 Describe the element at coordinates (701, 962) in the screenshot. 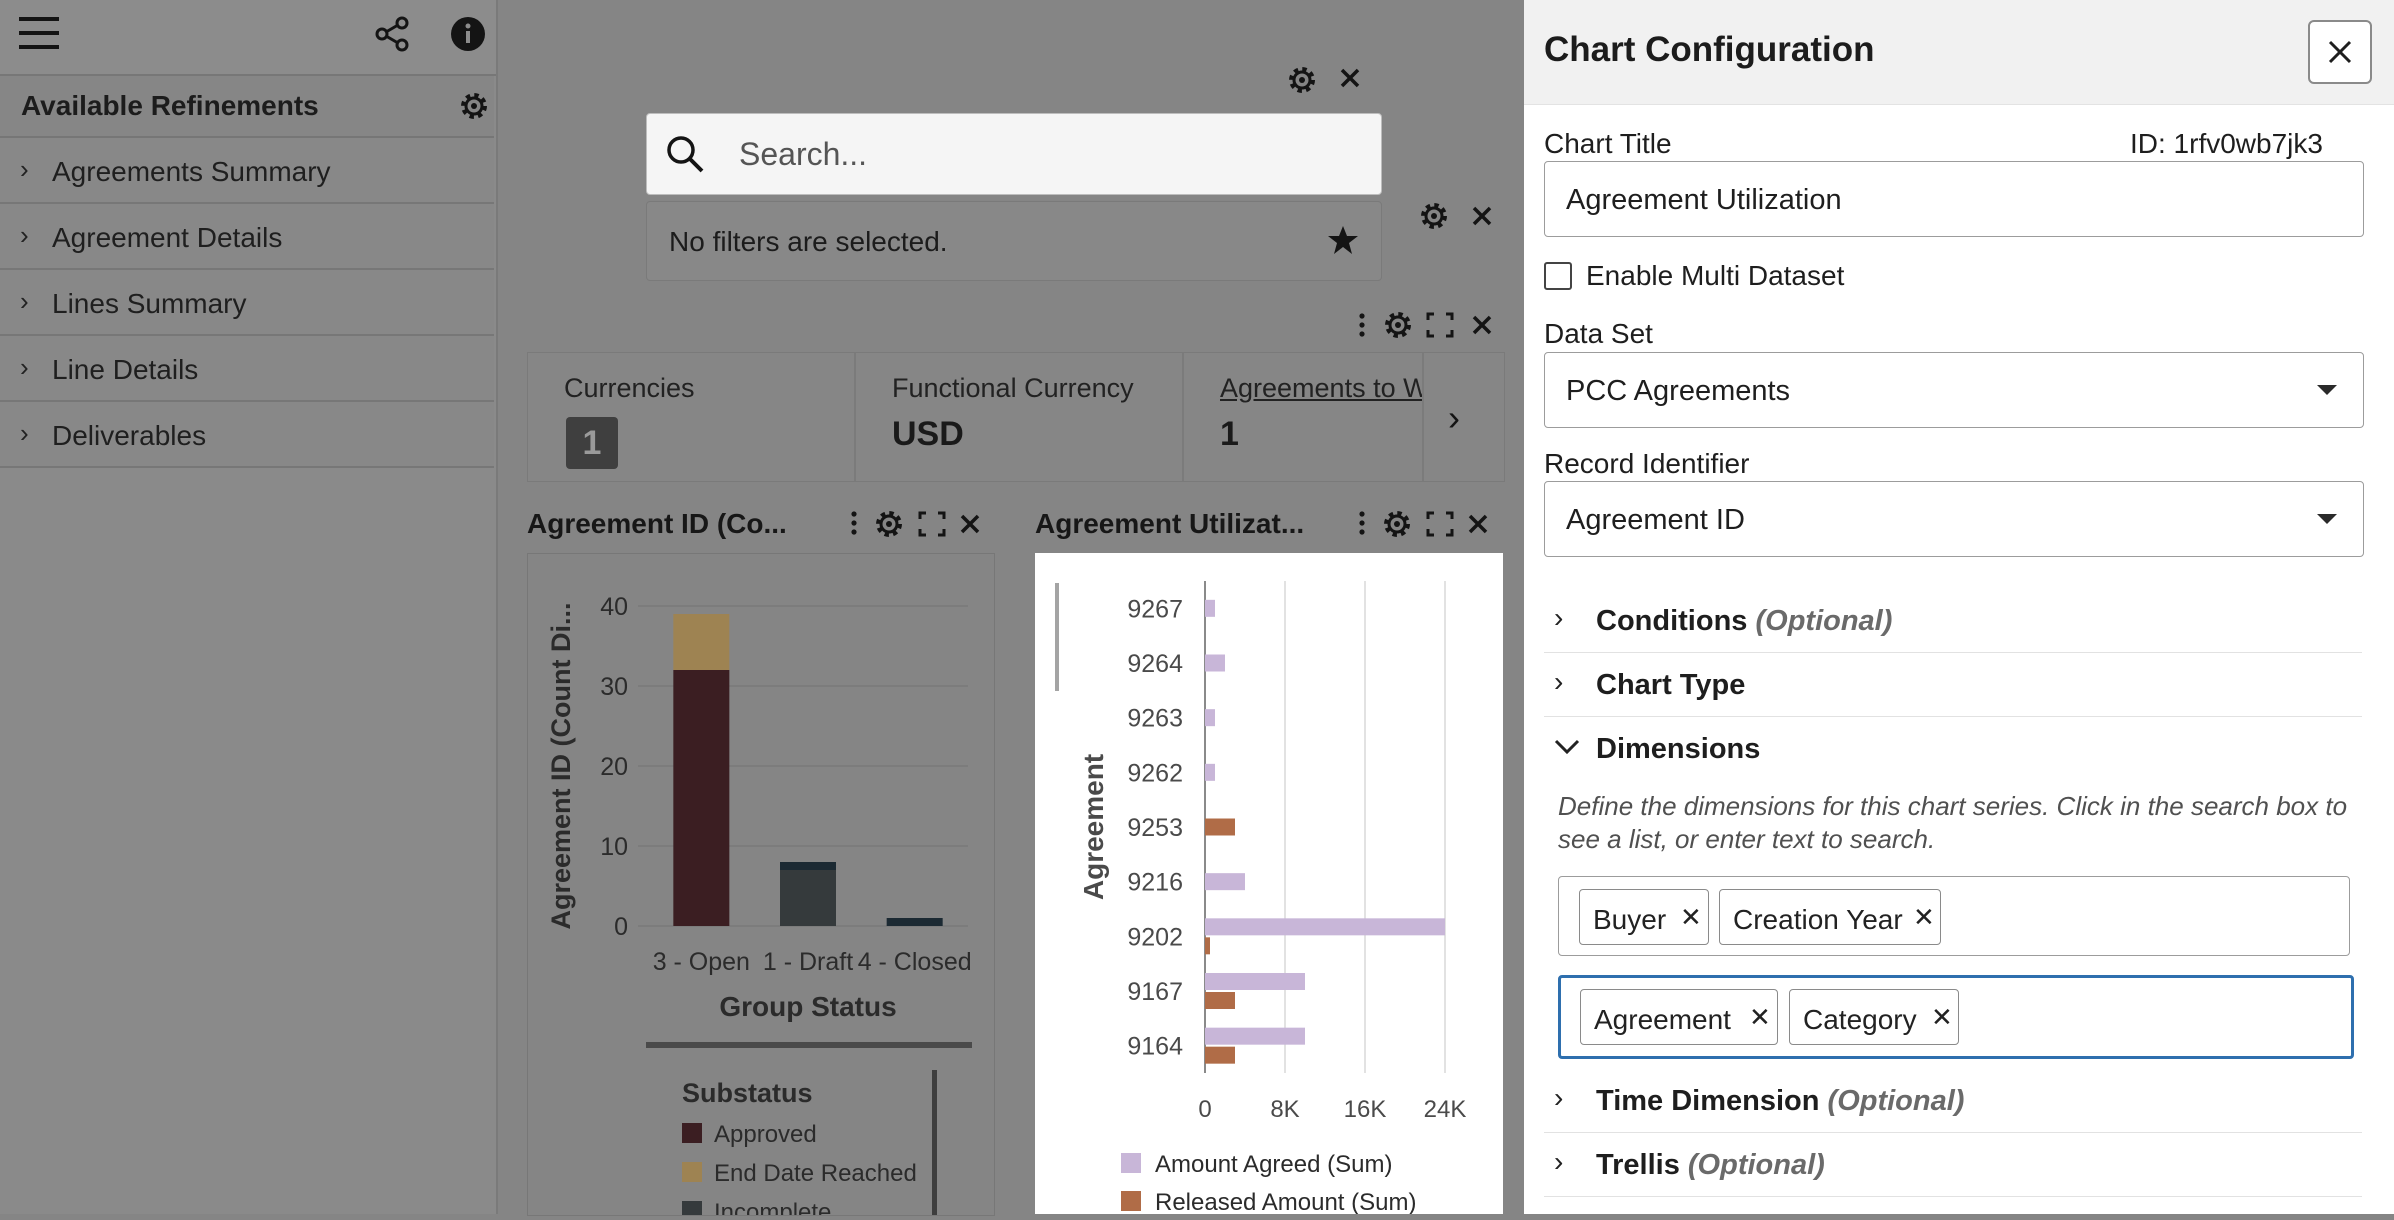

I see `x-tick-label: 3 - Open` at that location.